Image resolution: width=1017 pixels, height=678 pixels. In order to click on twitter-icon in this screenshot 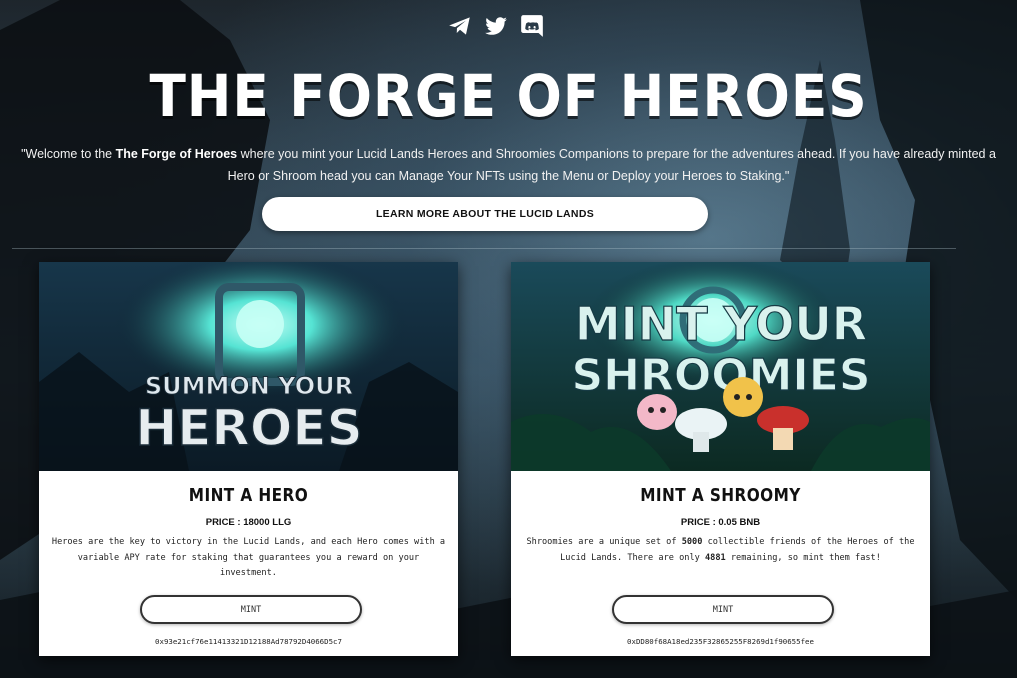, I will do `click(496, 26)`.